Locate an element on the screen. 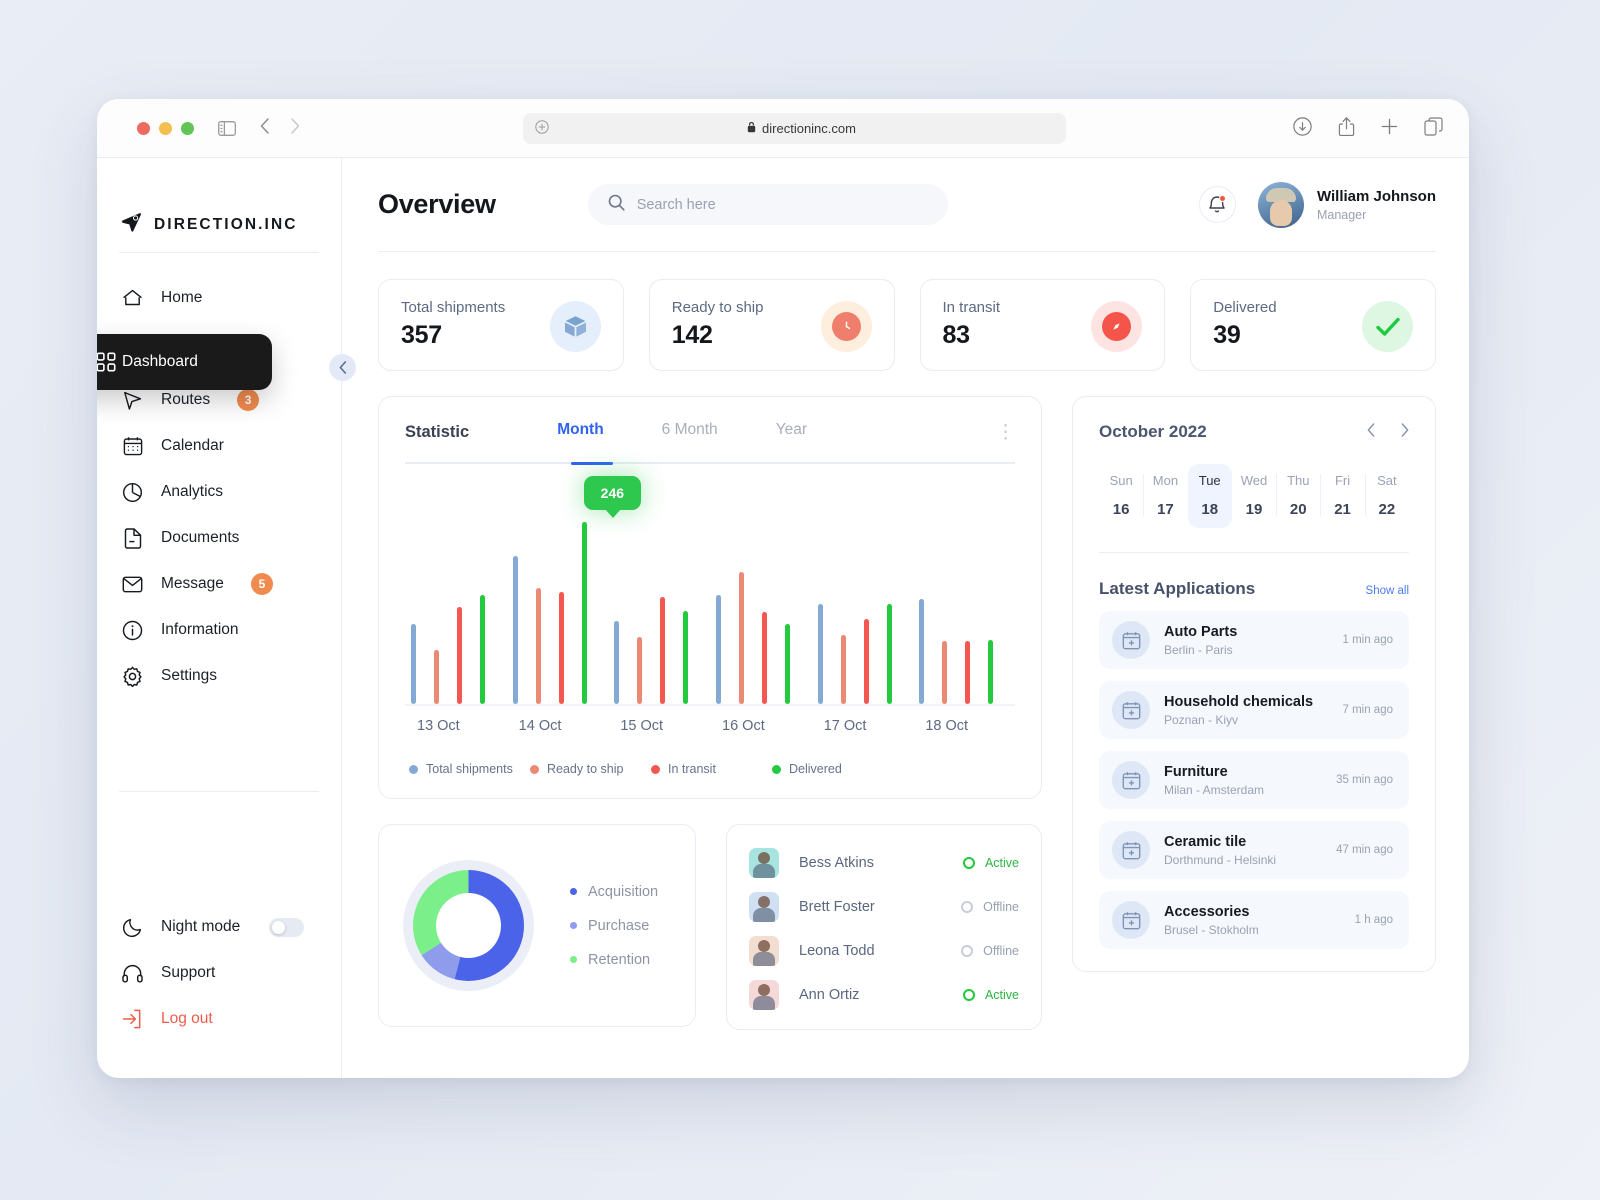  kpi-card-in-transit: In transit 83 is located at coordinates (1042, 325).